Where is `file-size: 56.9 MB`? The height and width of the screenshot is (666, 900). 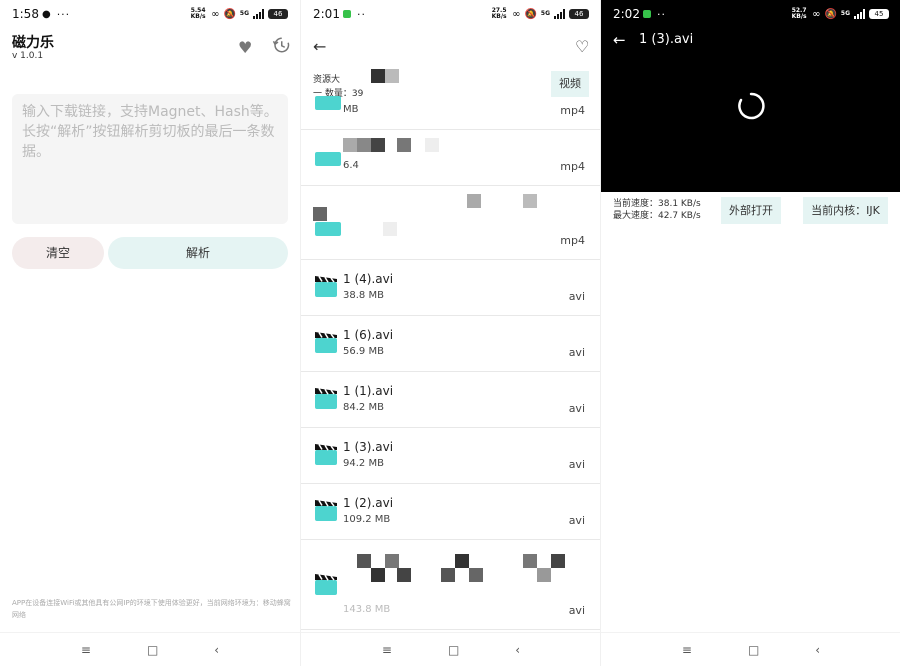 file-size: 56.9 MB is located at coordinates (363, 351).